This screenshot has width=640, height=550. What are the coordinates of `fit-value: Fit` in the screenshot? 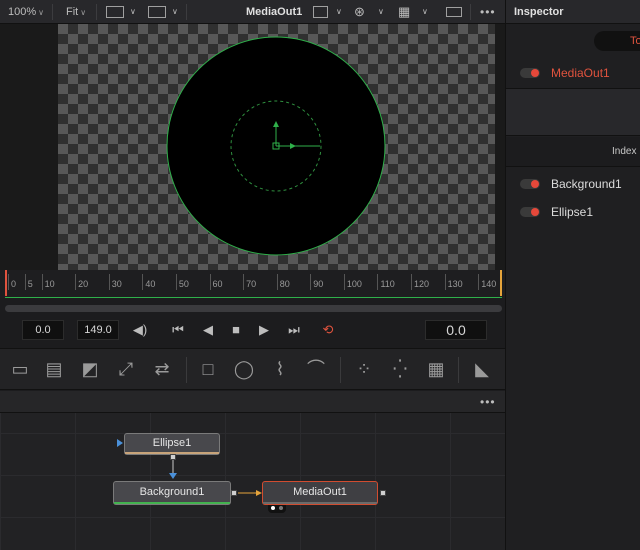 It's located at (72, 12).